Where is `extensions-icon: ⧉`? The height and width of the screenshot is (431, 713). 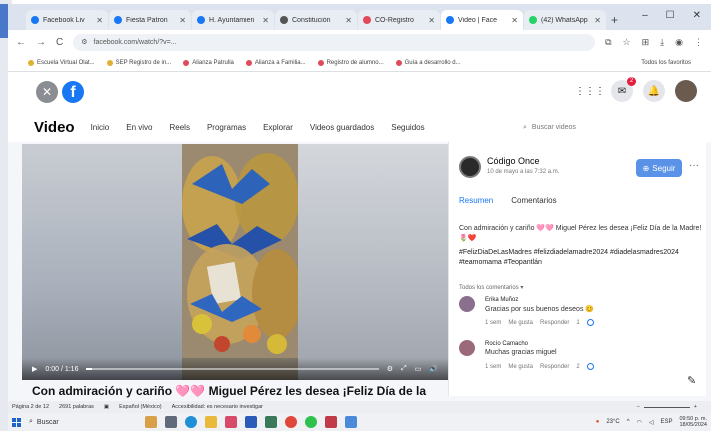
extensions-icon: ⧉ is located at coordinates (608, 42).